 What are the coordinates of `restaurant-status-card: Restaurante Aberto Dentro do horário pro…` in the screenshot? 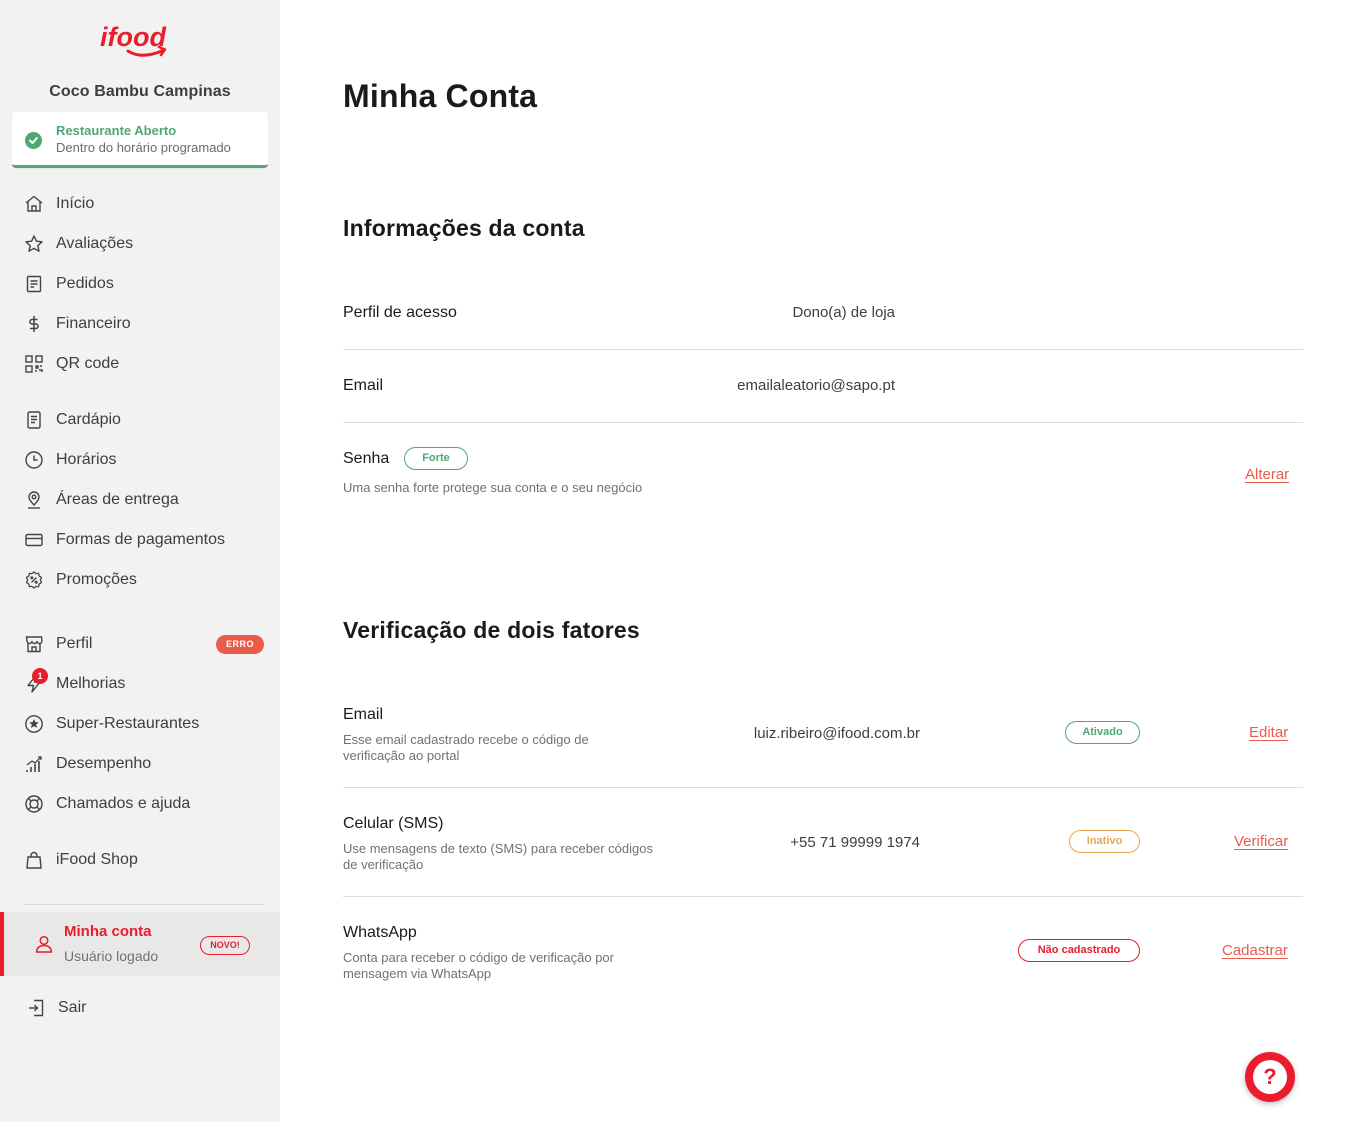 It's located at (140, 140).